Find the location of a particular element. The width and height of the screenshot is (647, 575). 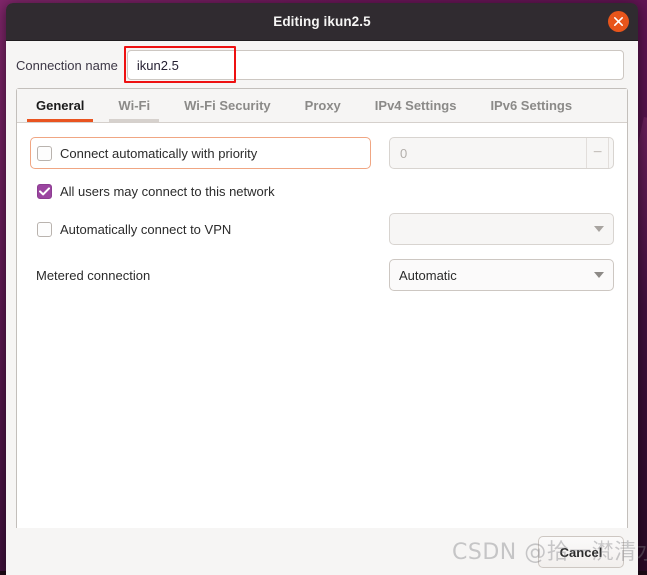

connect-automatically-checkbox is located at coordinates (44, 153).